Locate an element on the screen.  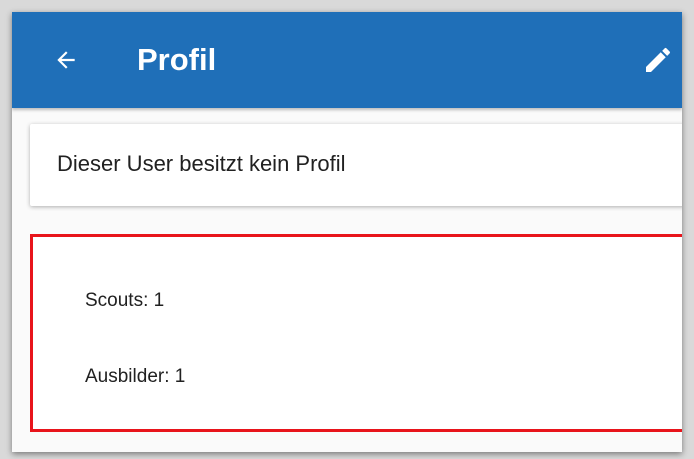
scouts-count: Scouts: 1 is located at coordinates (125, 300).